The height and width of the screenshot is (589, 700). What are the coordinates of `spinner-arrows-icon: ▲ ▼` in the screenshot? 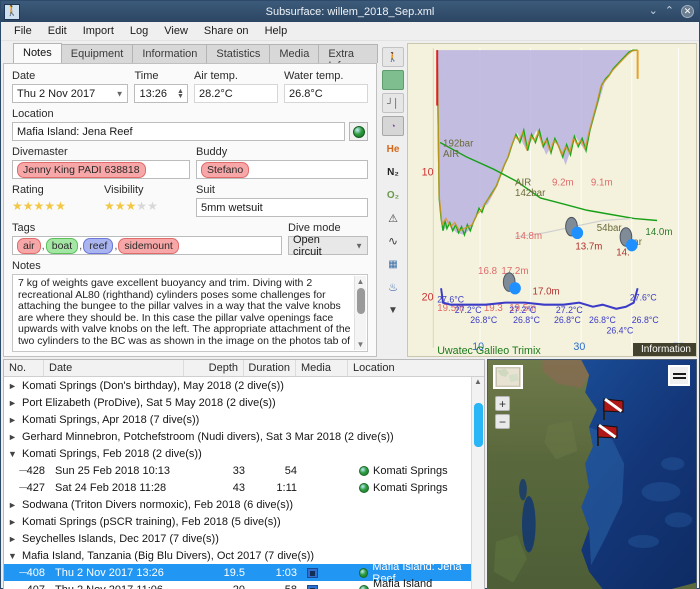 It's located at (180, 94).